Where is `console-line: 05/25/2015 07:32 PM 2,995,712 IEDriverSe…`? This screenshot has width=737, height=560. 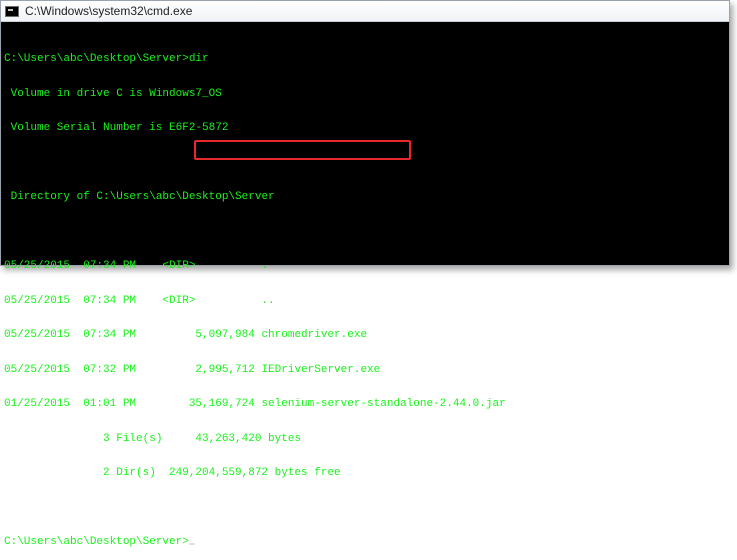
console-line: 05/25/2015 07:32 PM 2,995,712 IEDriverSe… is located at coordinates (192, 369).